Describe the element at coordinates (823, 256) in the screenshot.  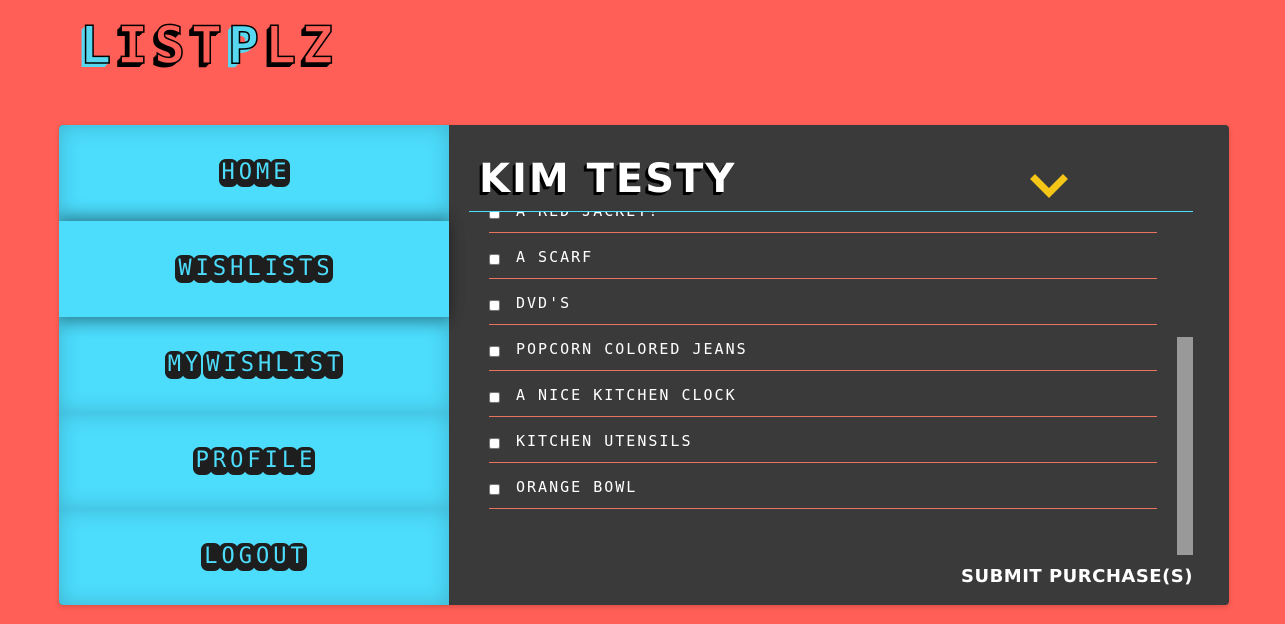
I see `list-item: A scarf` at that location.